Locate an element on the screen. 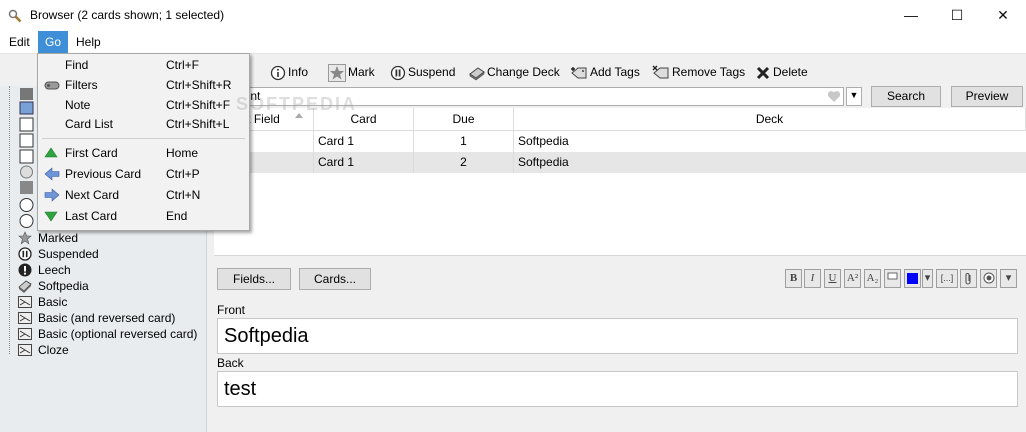  menu-item-next-card: Next Card Ctrl+N is located at coordinates (143, 195).